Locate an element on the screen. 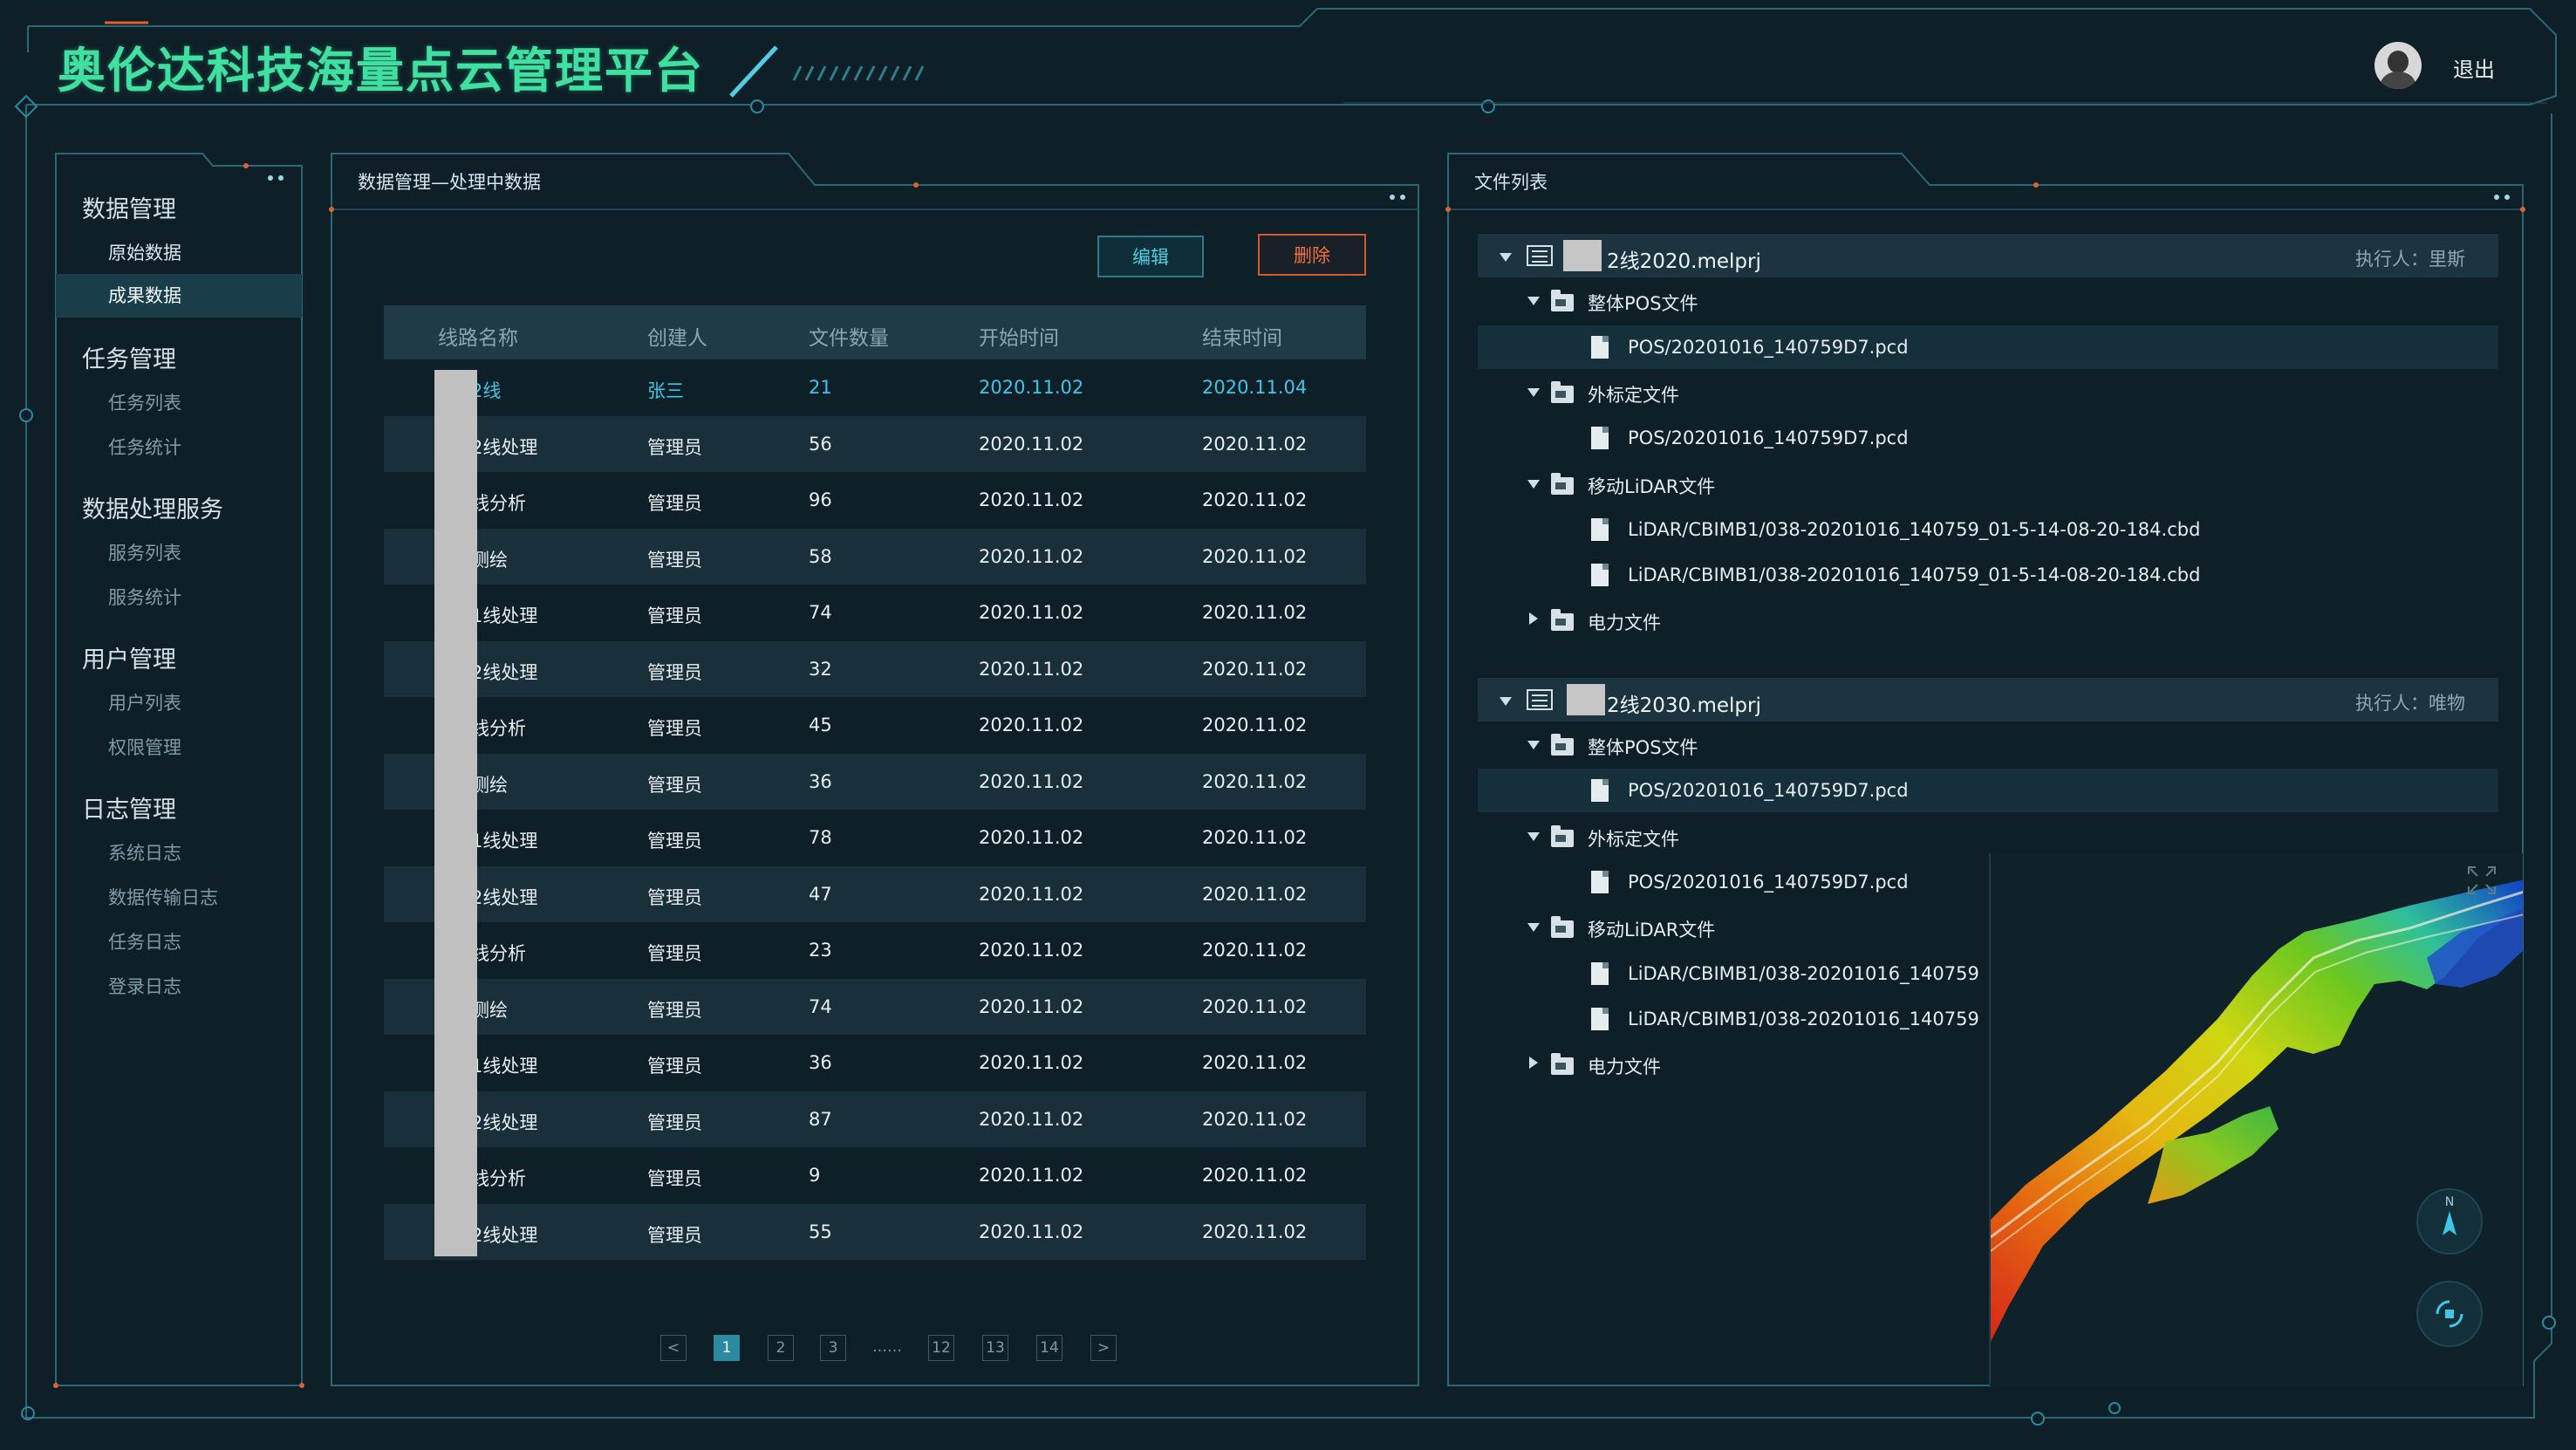 The width and height of the screenshot is (2576, 1450). reset-view-icon is located at coordinates (2449, 1314).